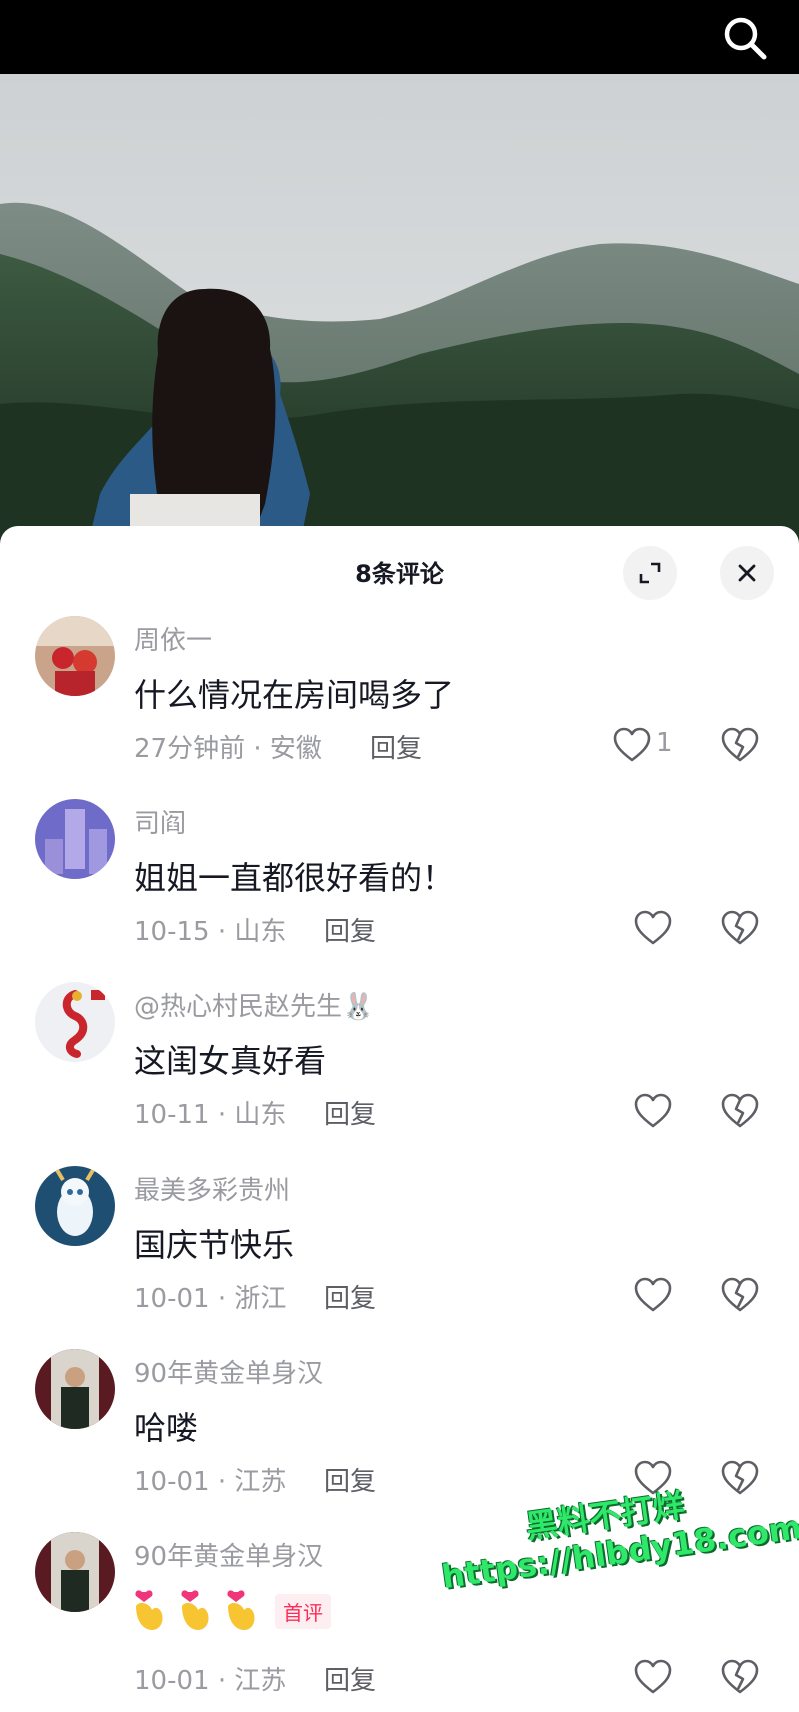  I want to click on comment-meta: 10-11 · 山东, so click(210, 1115).